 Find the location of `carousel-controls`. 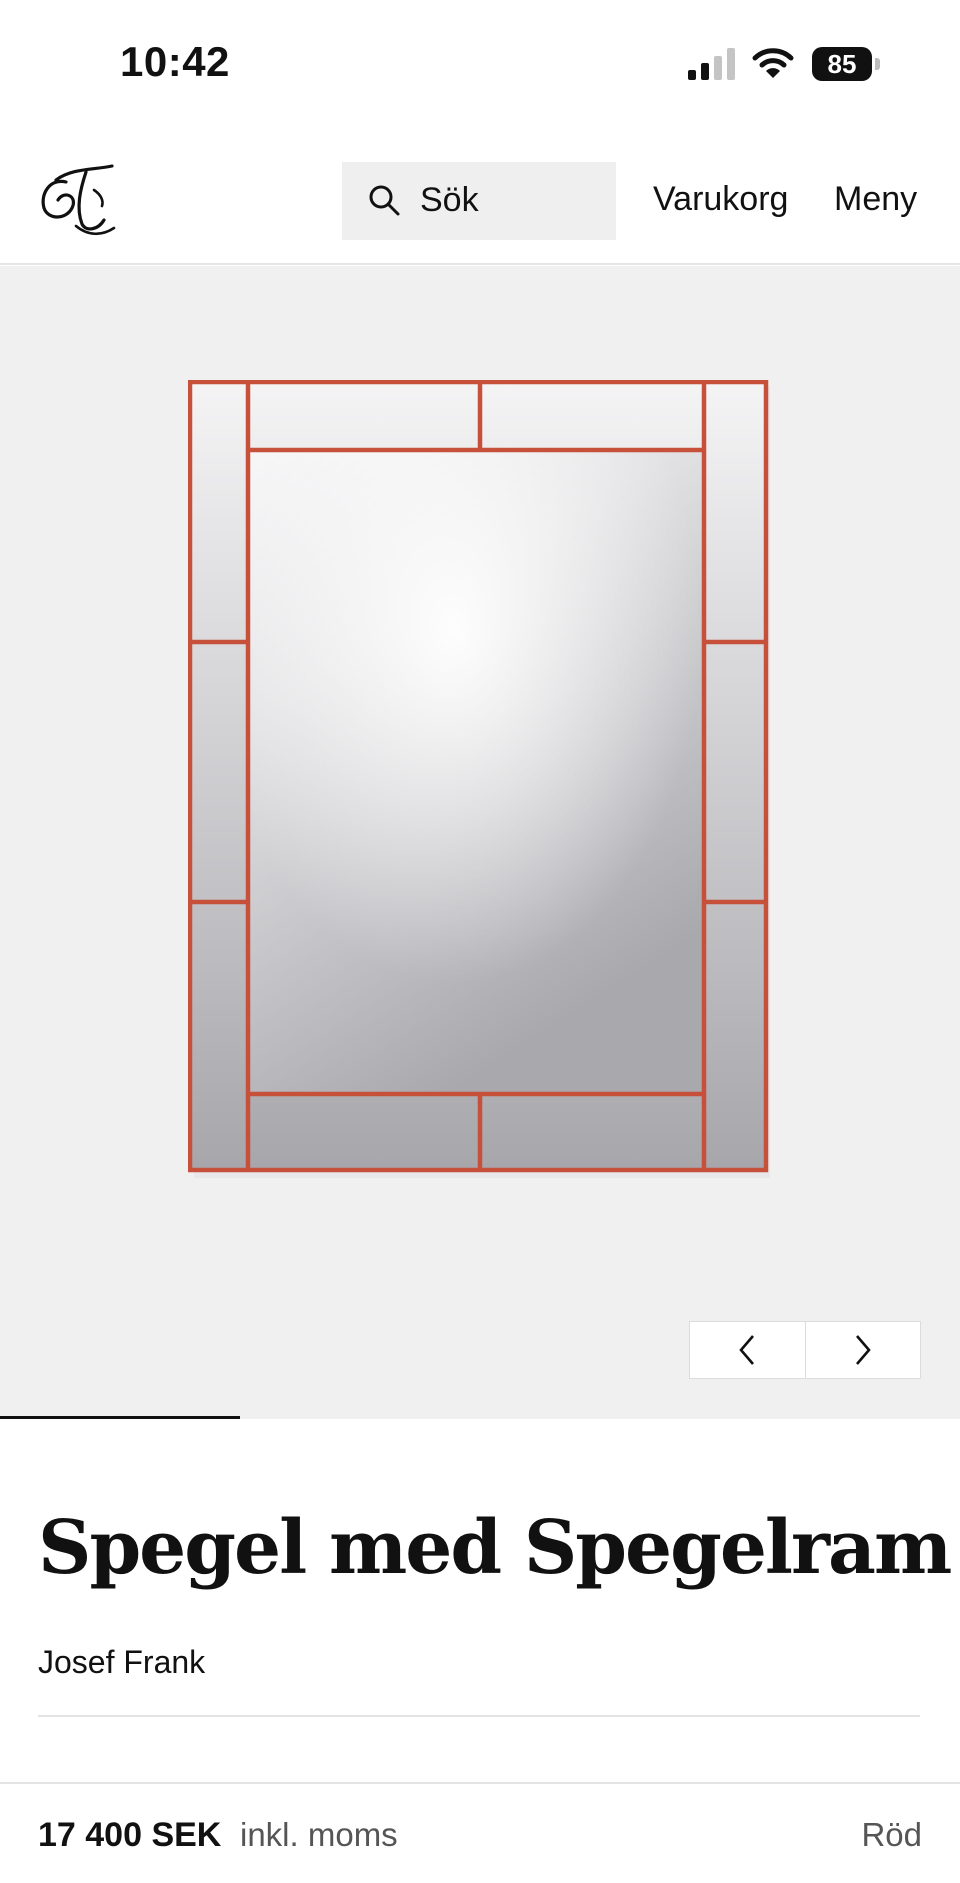

carousel-controls is located at coordinates (805, 1350).